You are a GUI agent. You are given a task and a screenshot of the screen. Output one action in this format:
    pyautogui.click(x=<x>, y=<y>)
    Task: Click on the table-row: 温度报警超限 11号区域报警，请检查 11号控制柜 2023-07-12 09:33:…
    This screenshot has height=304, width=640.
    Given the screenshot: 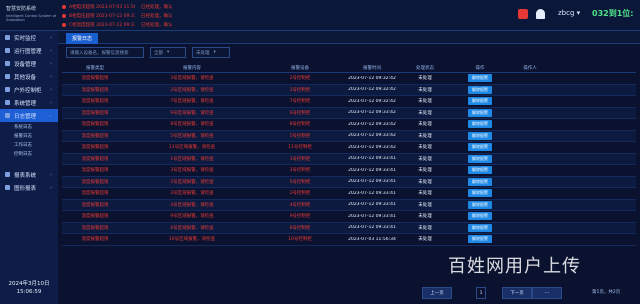 What is the action you would take?
    pyautogui.click(x=349, y=148)
    